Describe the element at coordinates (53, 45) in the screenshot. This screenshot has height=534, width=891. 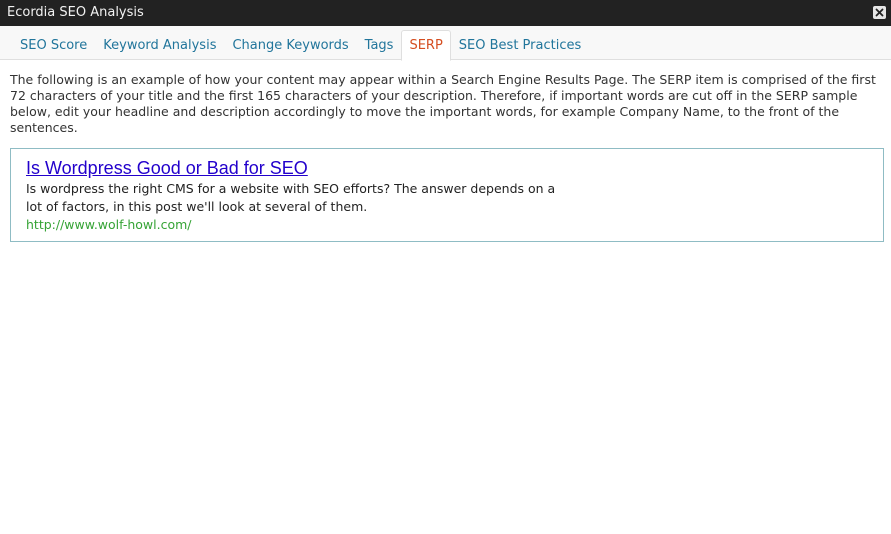
I see `tab-seo-score: SEO Score` at that location.